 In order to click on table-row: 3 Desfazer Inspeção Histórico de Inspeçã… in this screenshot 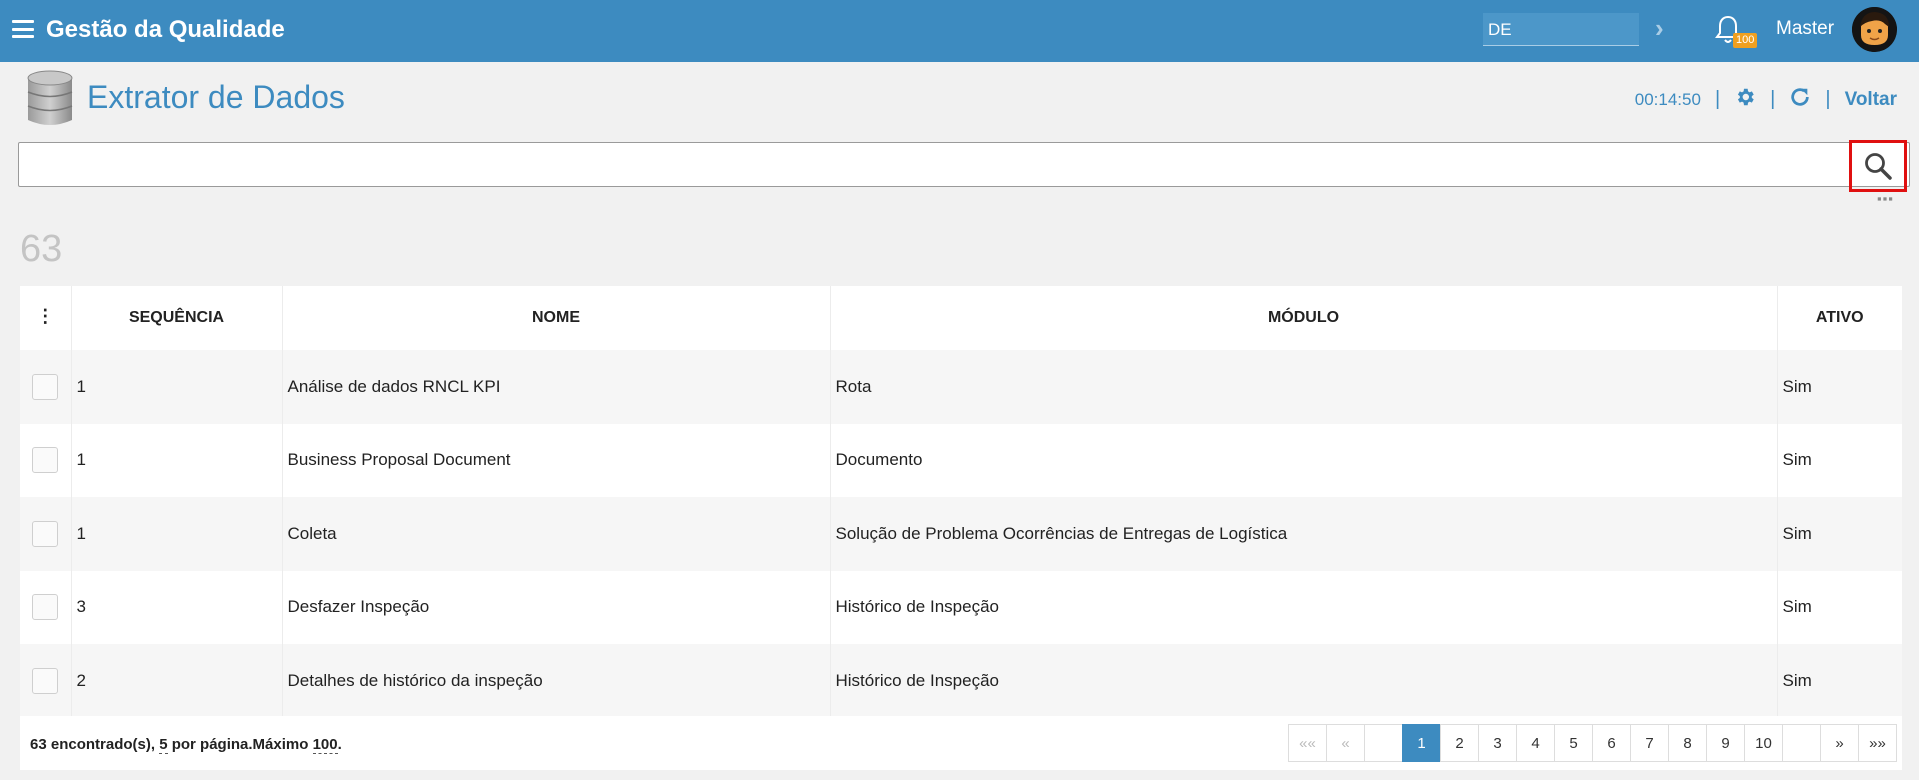, I will do `click(961, 607)`.